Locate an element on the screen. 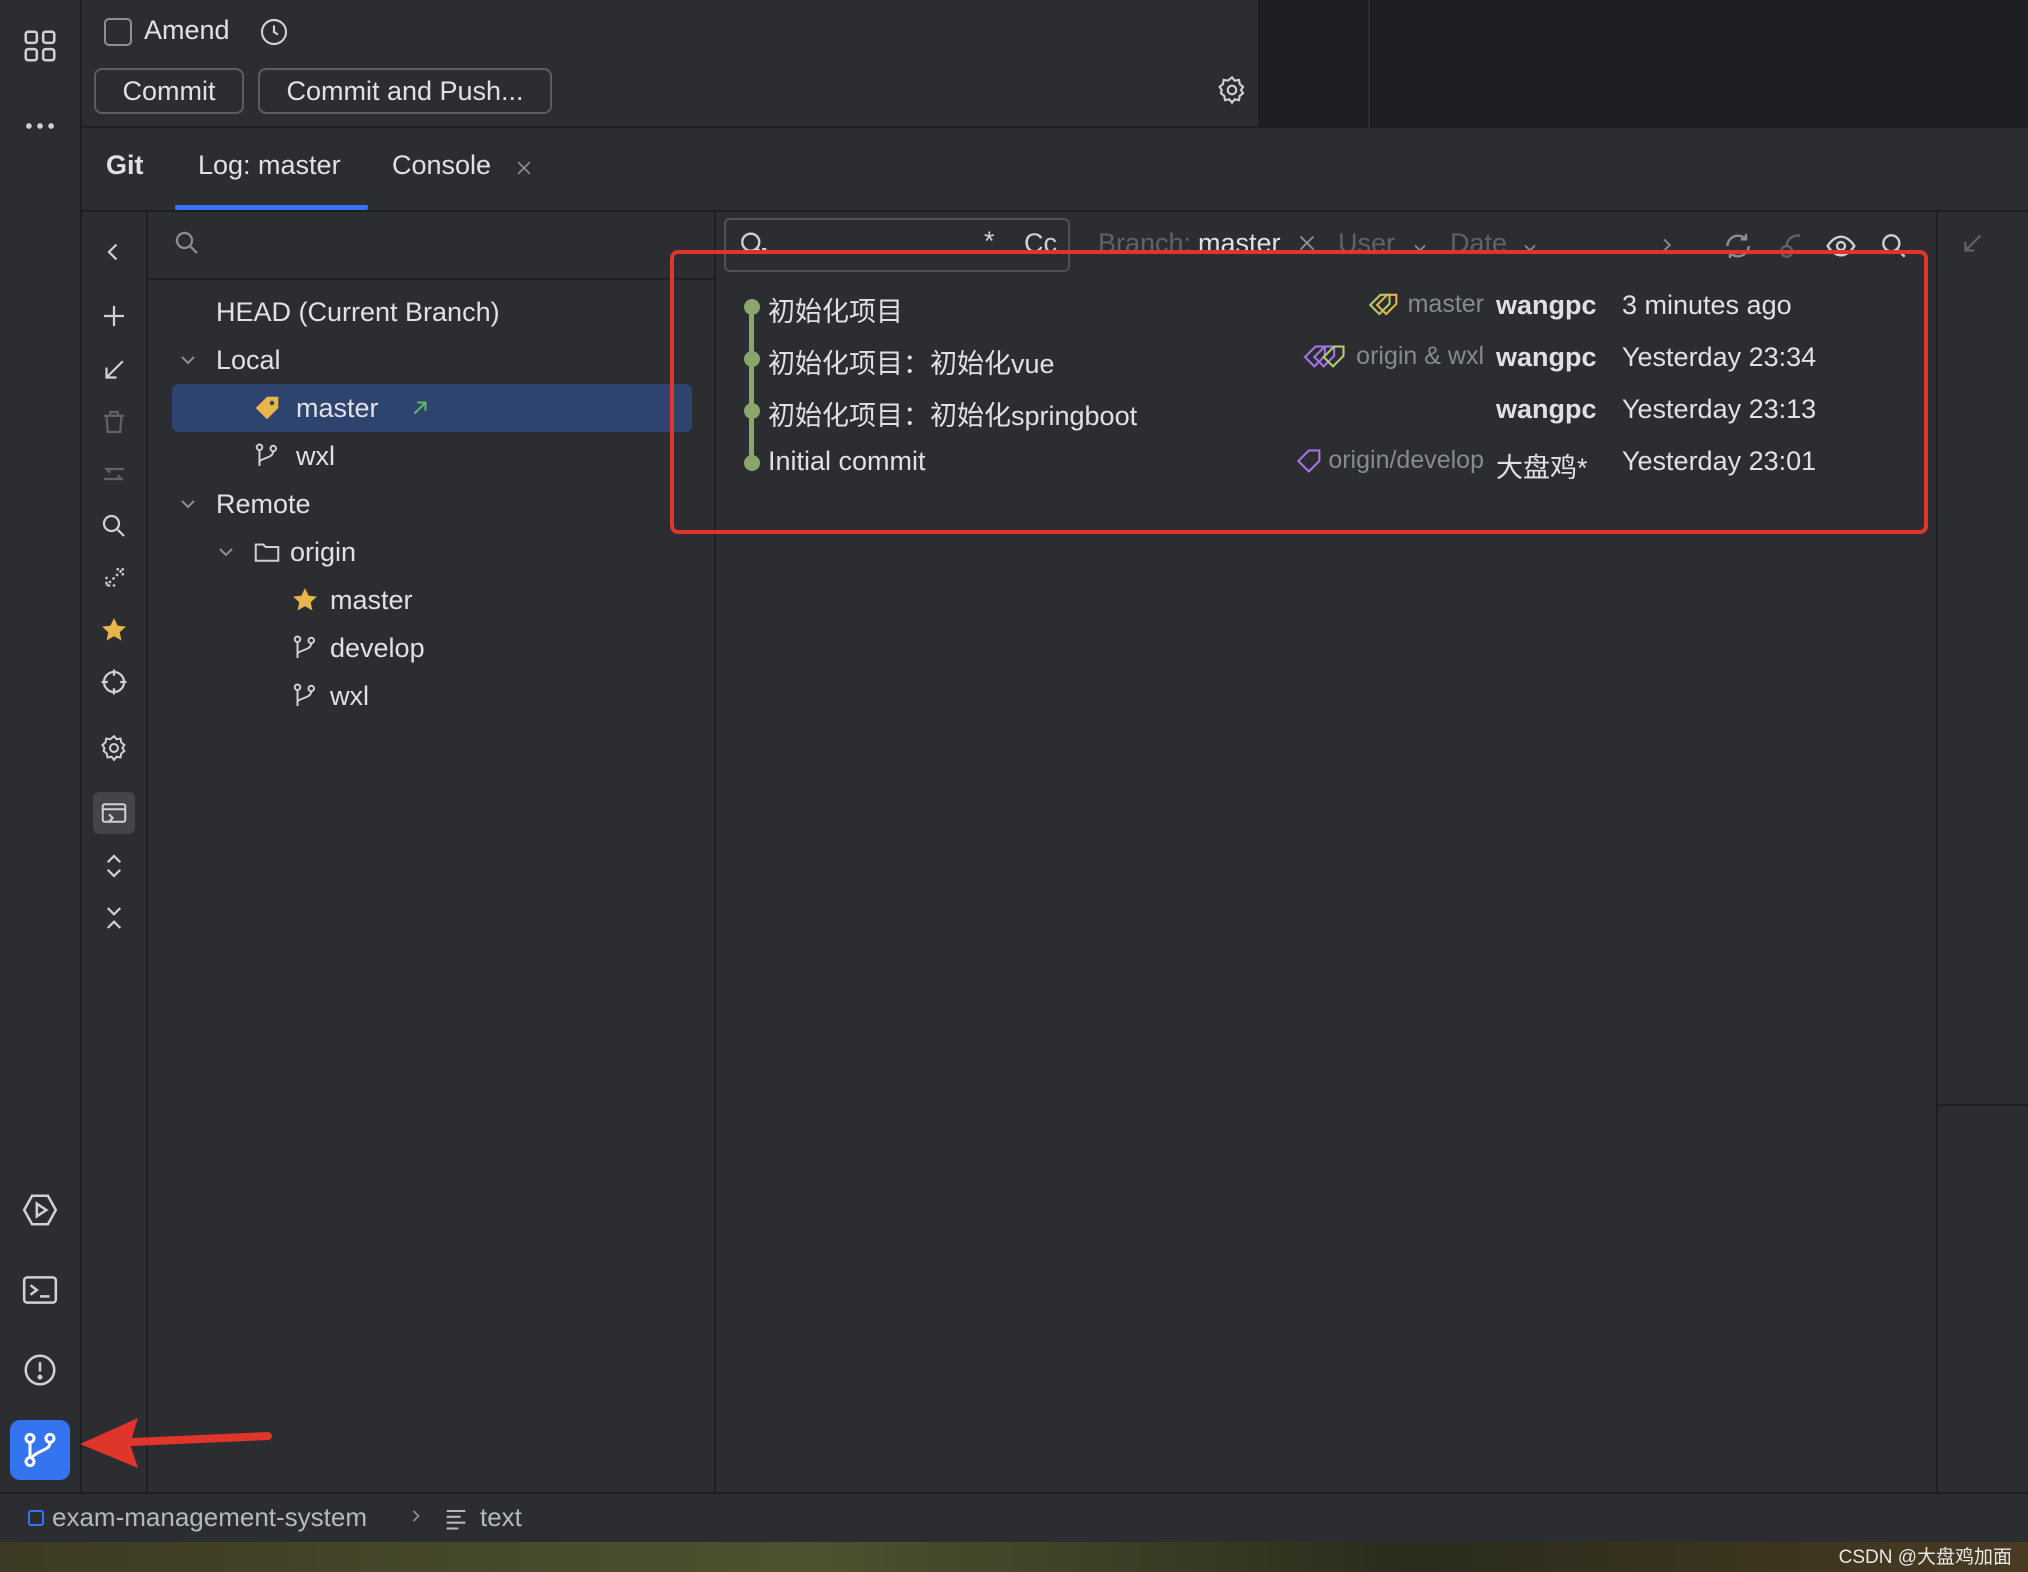 The image size is (2028, 1572). tree-item-label: develop is located at coordinates (377, 647).